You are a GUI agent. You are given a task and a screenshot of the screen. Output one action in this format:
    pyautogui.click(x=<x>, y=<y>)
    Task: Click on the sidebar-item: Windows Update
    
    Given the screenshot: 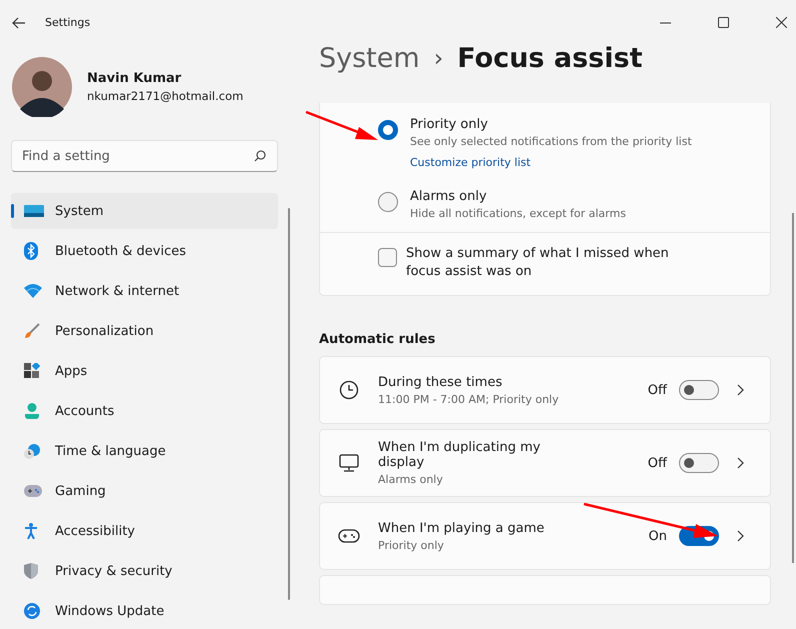 What is the action you would take?
    pyautogui.click(x=144, y=611)
    